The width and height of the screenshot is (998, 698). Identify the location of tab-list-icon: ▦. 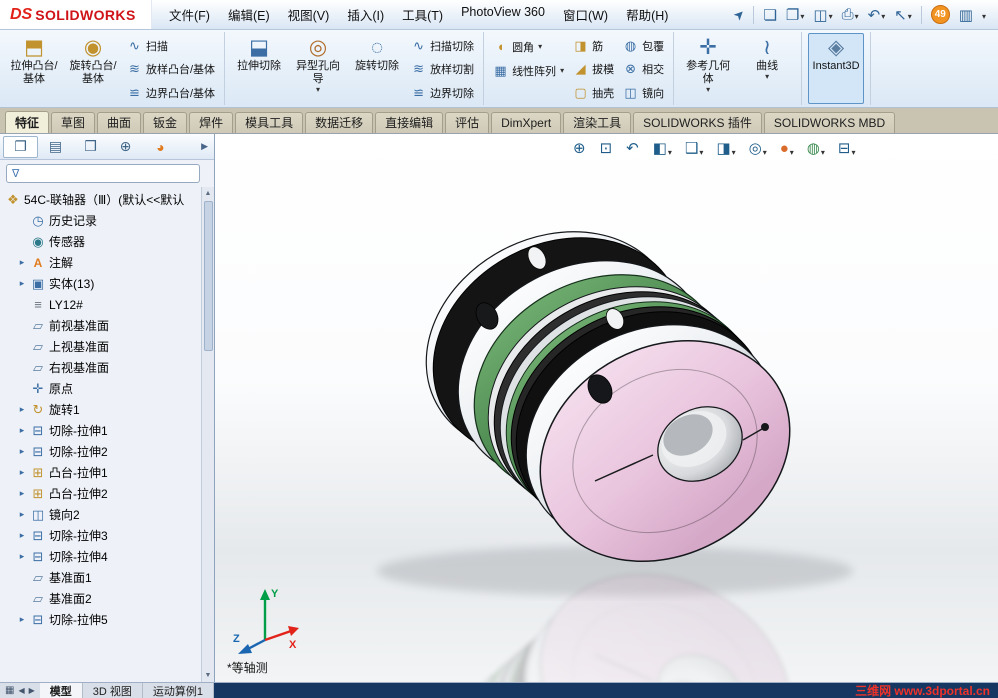
(9, 690).